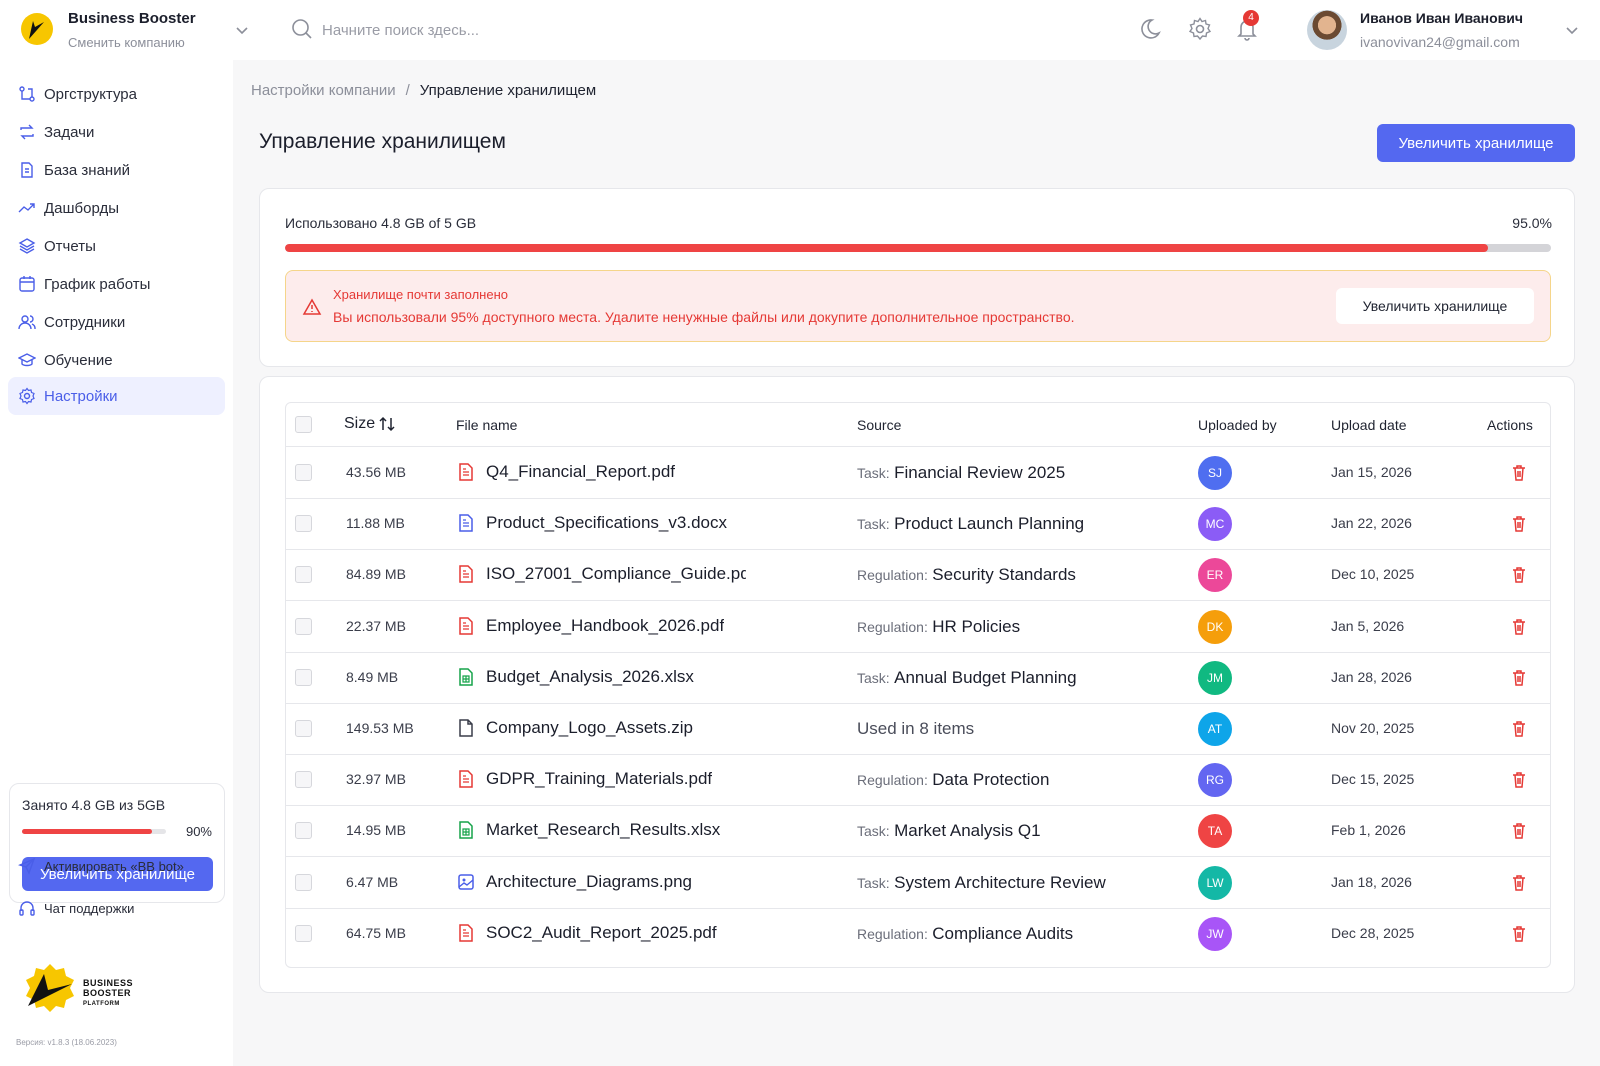  I want to click on uploader-avatar: LW, so click(1215, 882).